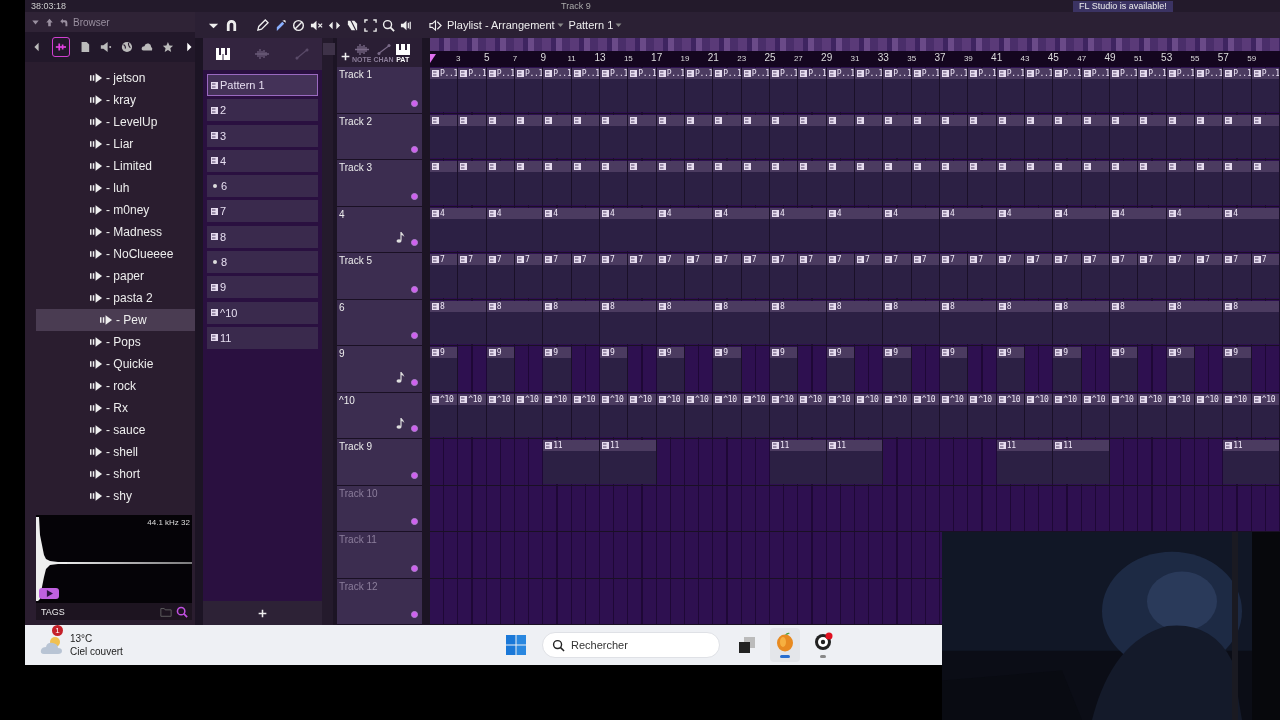 This screenshot has height=720, width=1280. What do you see at coordinates (631, 645) in the screenshot?
I see `search-field: Rechercher` at bounding box center [631, 645].